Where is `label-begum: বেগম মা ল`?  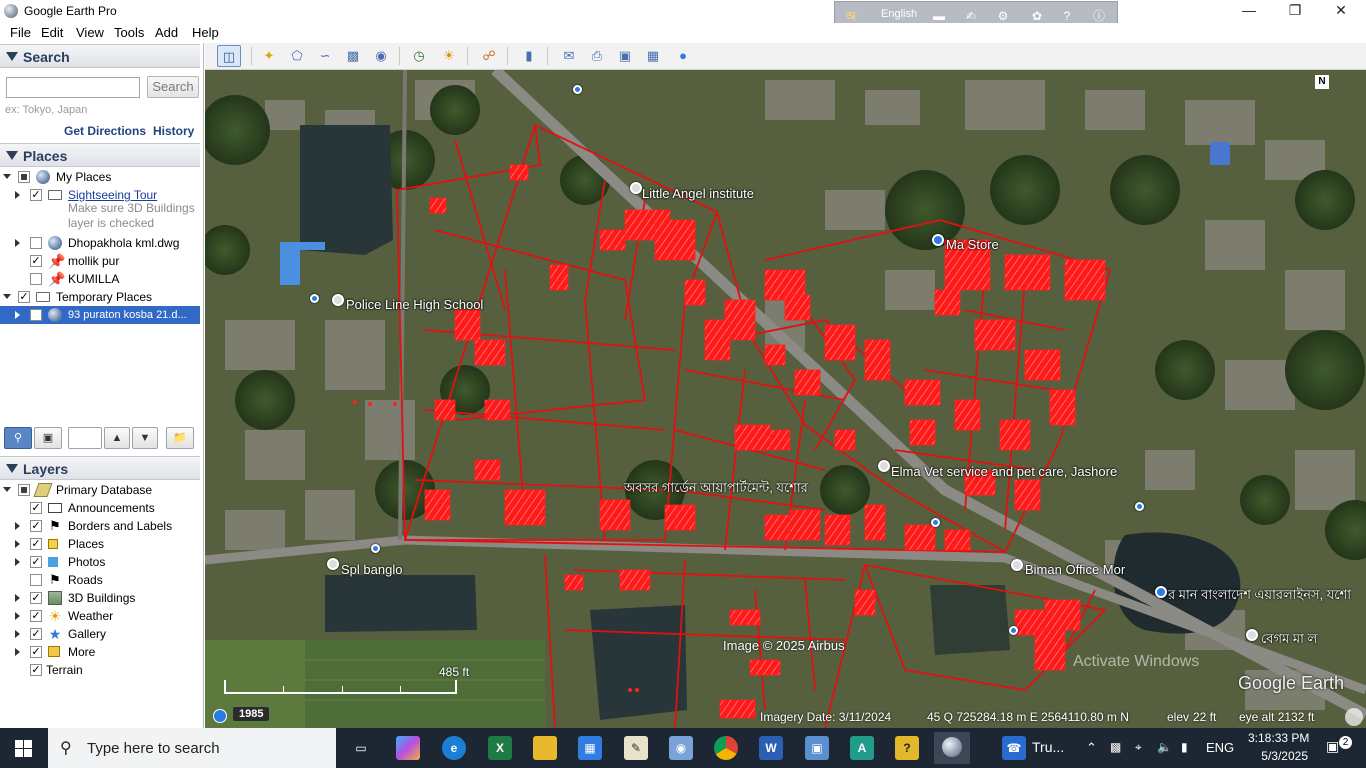 label-begum: বেগম মা ল is located at coordinates (1289, 640).